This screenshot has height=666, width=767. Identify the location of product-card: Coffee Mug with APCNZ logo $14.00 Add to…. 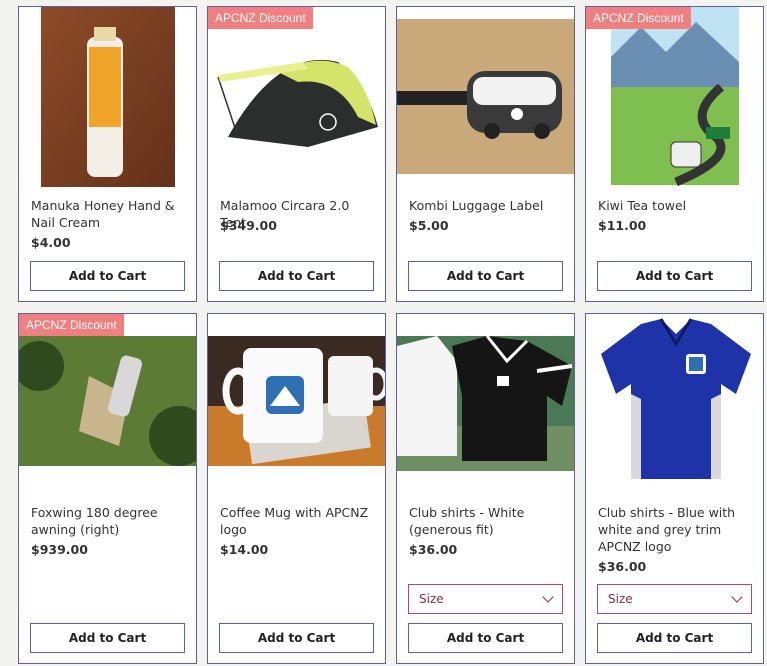
(296, 488).